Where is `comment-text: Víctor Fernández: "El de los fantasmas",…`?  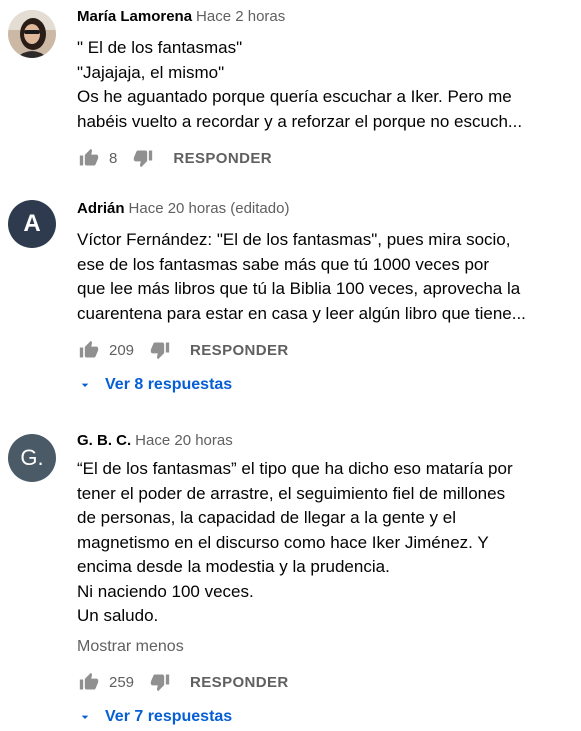
comment-text: Víctor Fernández: "El de los fantasmas",… is located at coordinates (312, 277).